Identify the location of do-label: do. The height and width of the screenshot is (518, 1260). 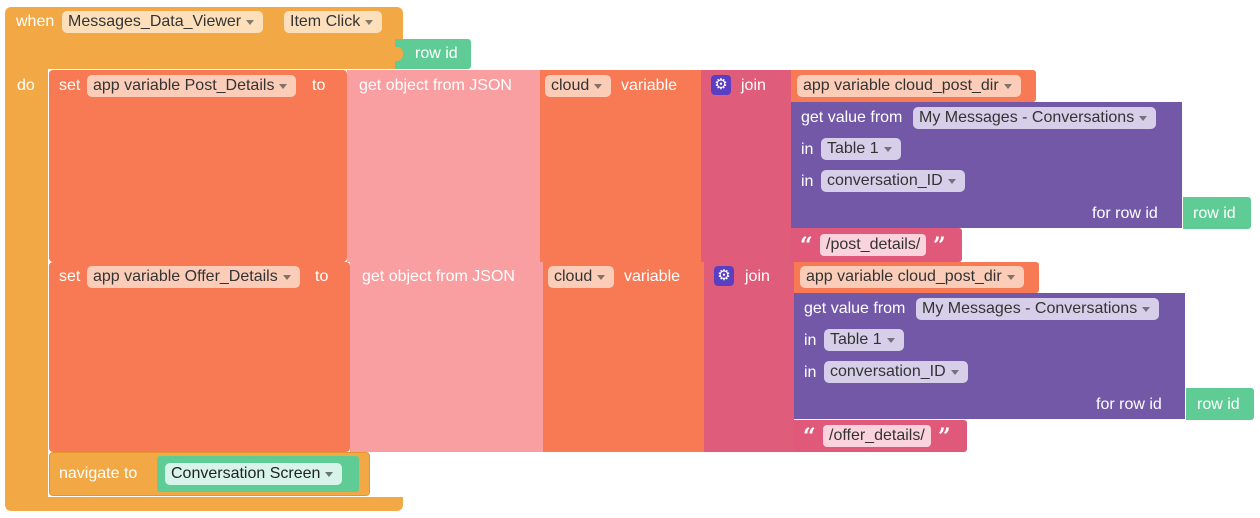
(26, 85).